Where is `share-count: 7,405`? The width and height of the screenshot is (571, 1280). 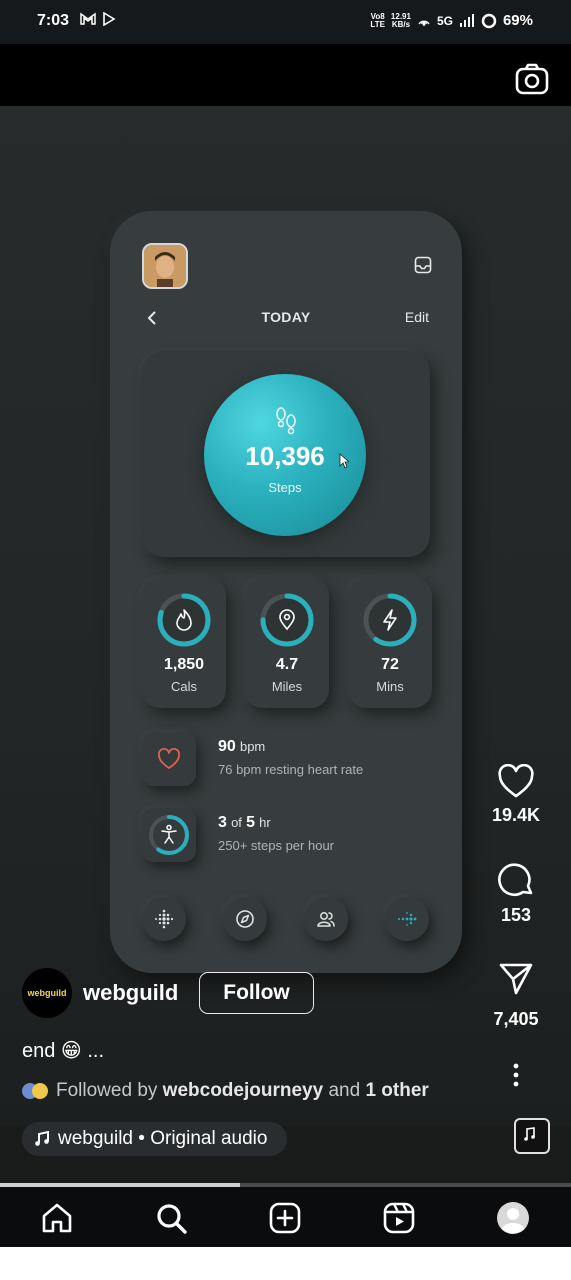
share-count: 7,405 is located at coordinates (516, 1019).